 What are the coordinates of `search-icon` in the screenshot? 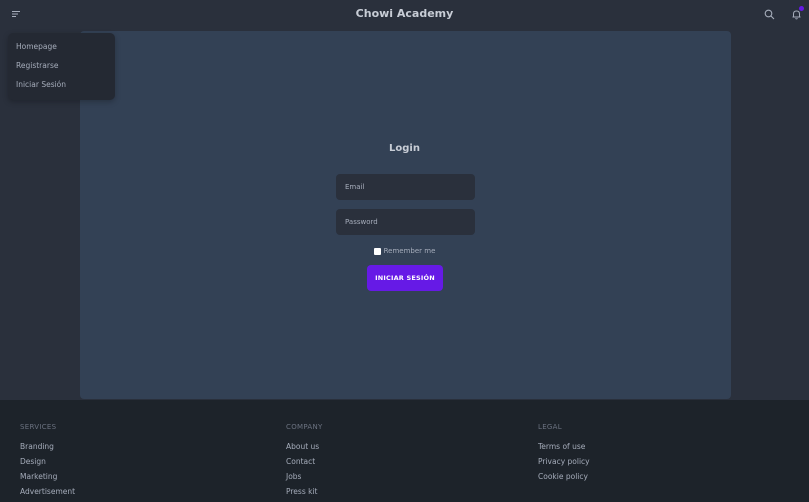 It's located at (769, 14).